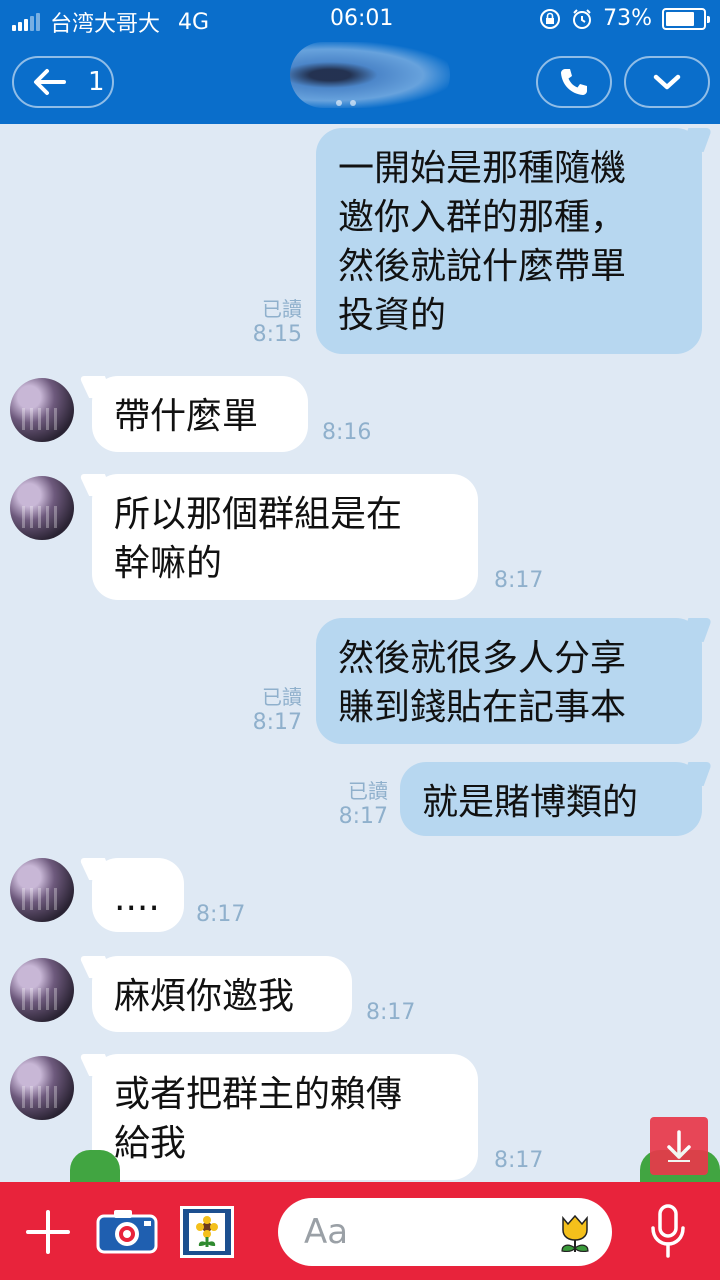 This screenshot has width=720, height=1280. What do you see at coordinates (509, 241) in the screenshot?
I see `outgoing-message: 一開始是那種隨機 邀你入群的那種， 然後就說什麼帶單 投資的` at bounding box center [509, 241].